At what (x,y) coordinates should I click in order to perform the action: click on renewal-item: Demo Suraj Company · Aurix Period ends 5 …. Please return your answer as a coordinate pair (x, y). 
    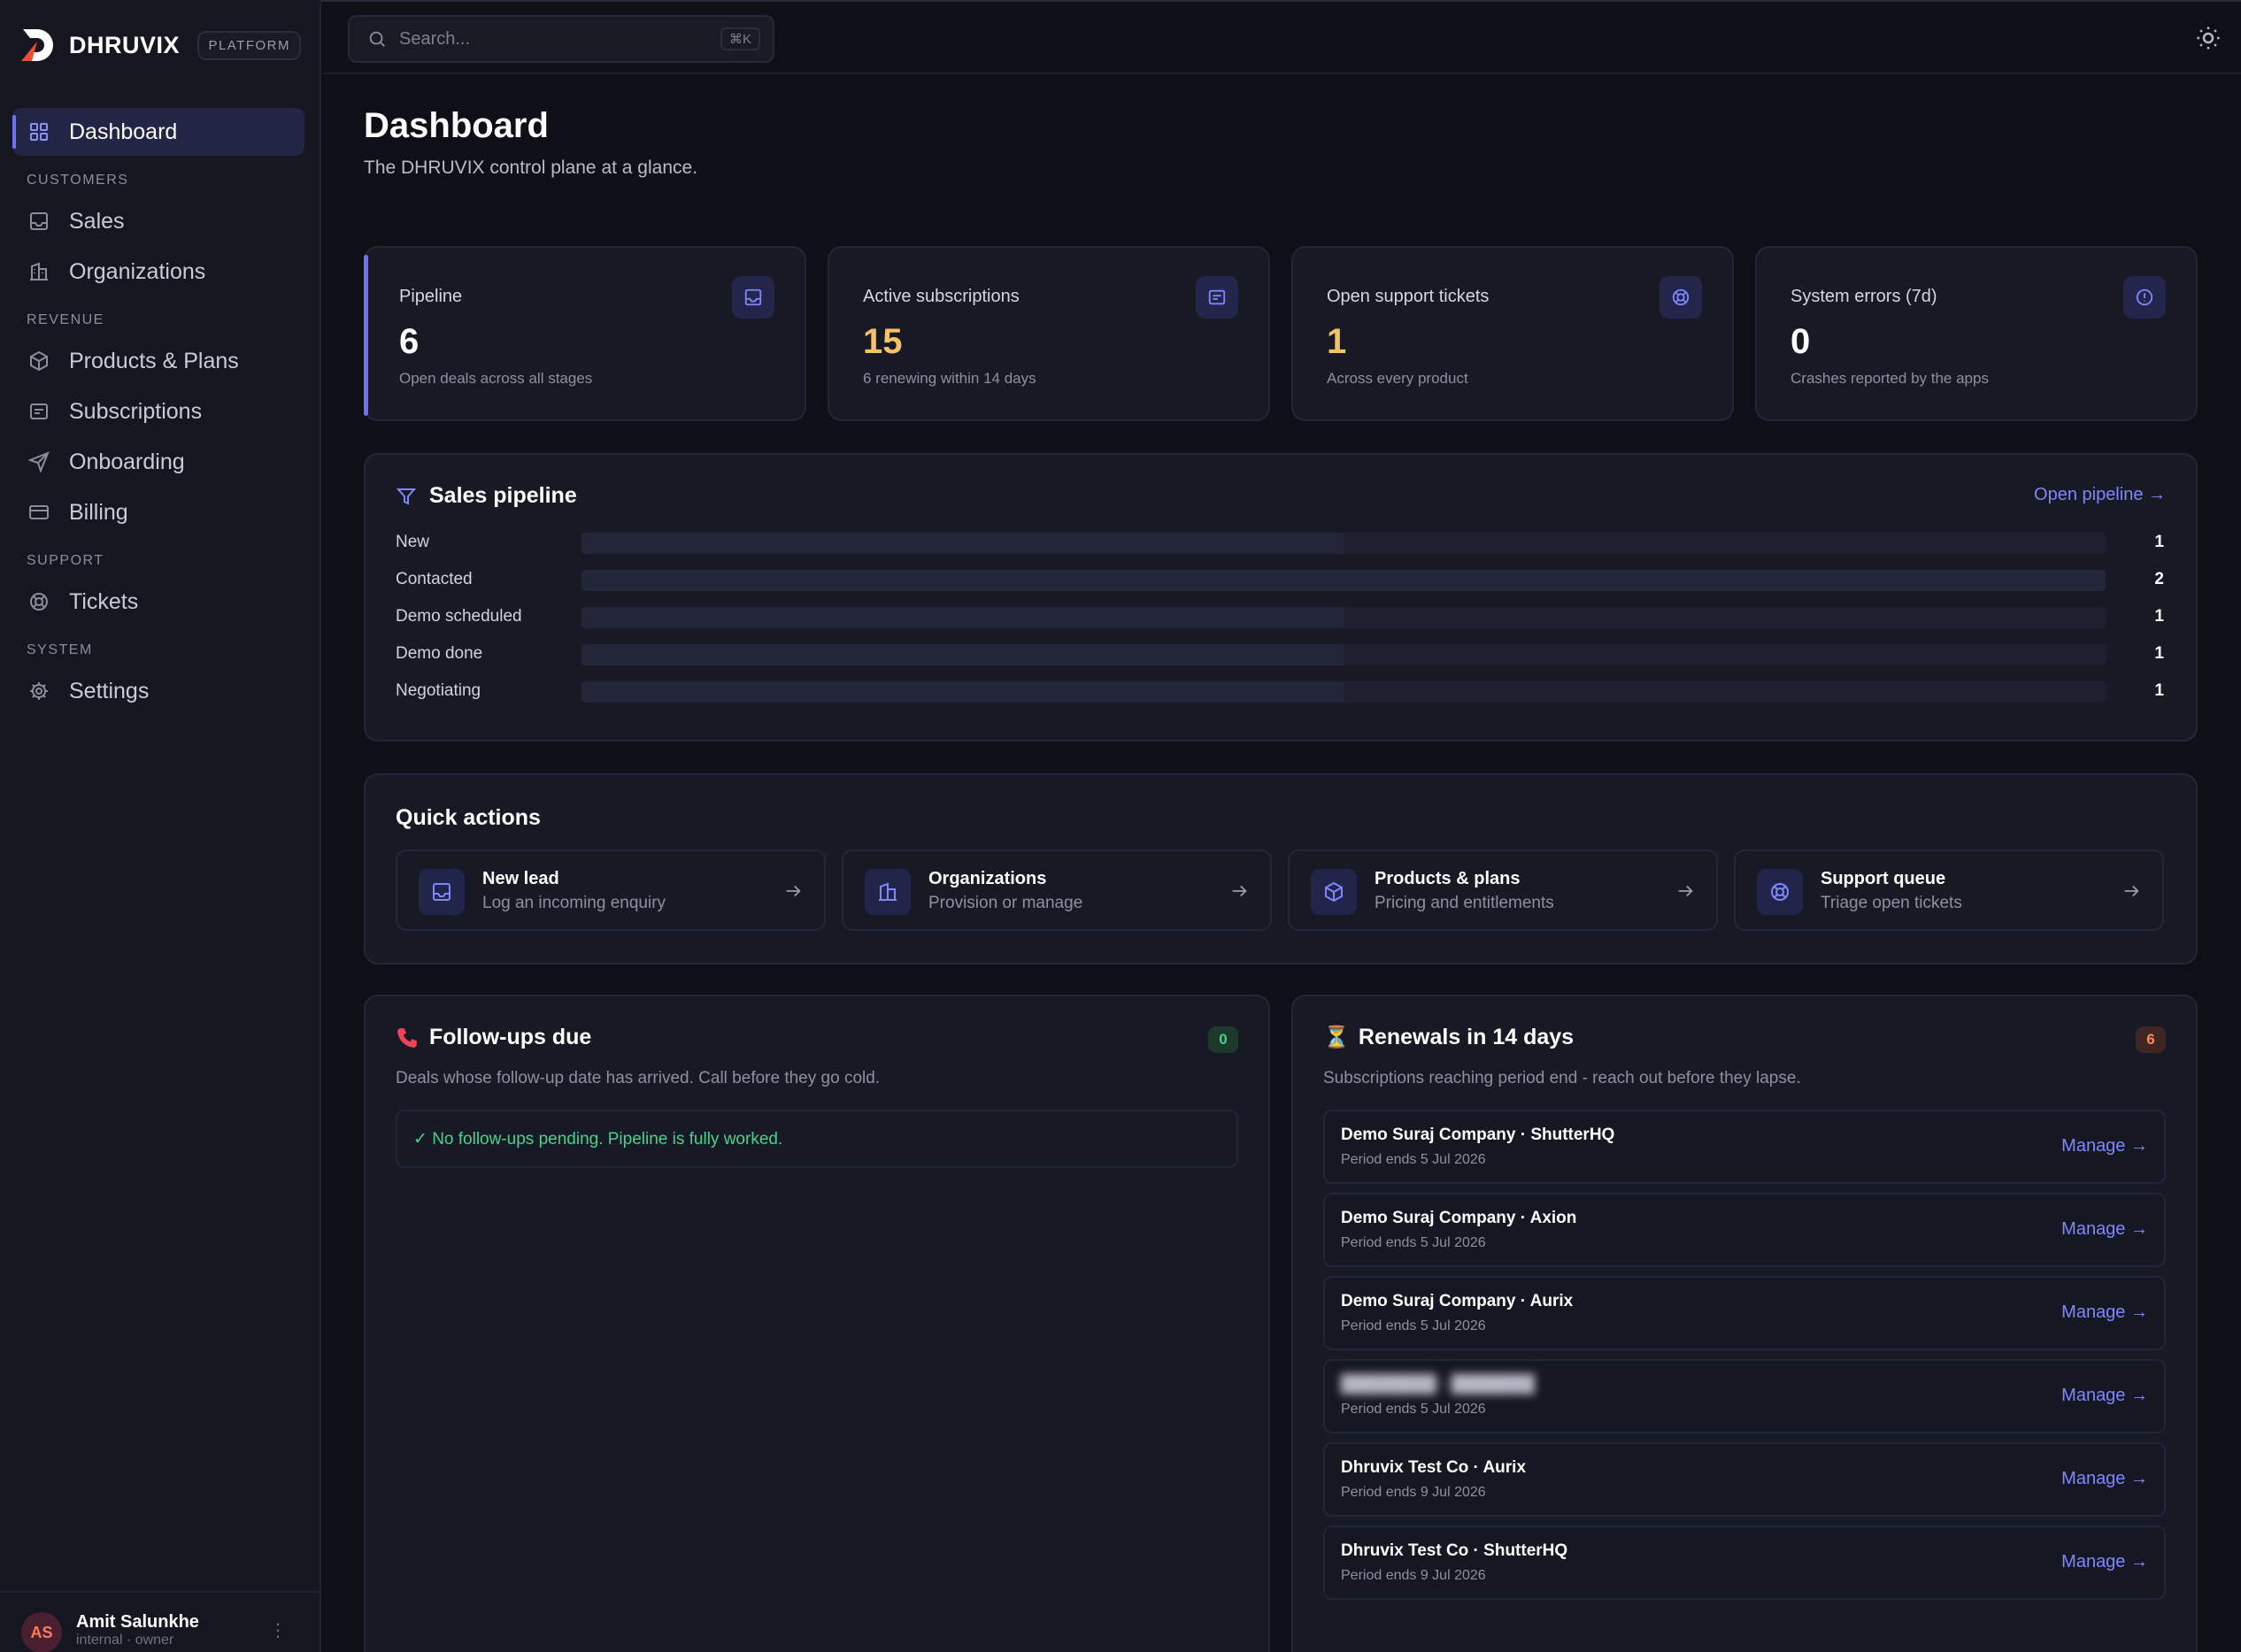
    Looking at the image, I should click on (1744, 1313).